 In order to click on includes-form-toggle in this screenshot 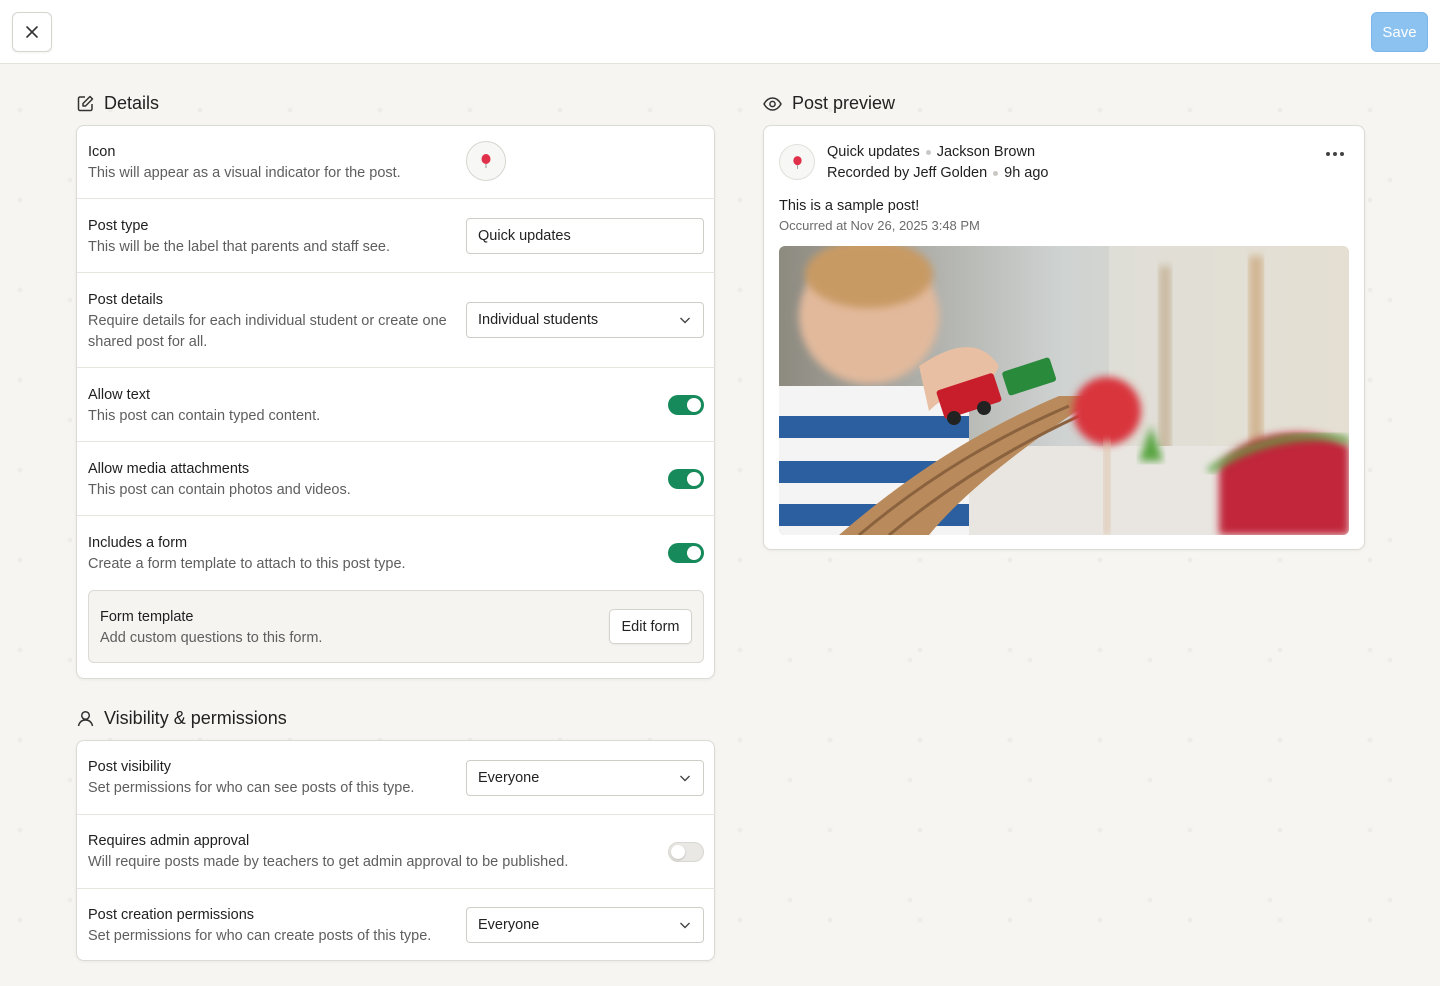, I will do `click(686, 553)`.